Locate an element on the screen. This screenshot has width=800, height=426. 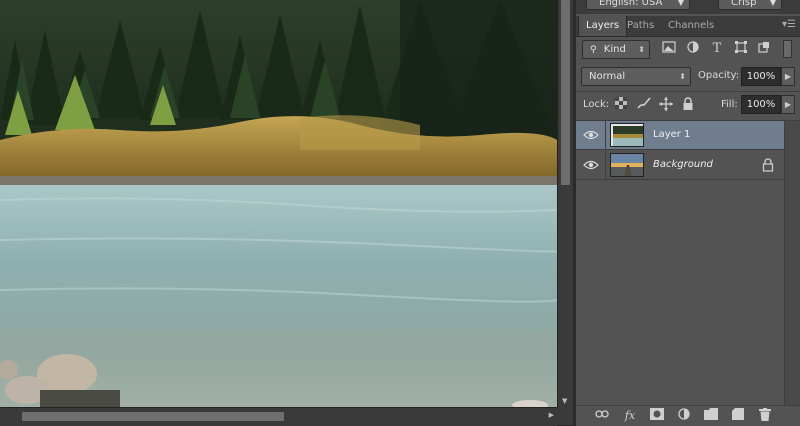
layer-row-layer-1: Layer 1 is located at coordinates (680, 135).